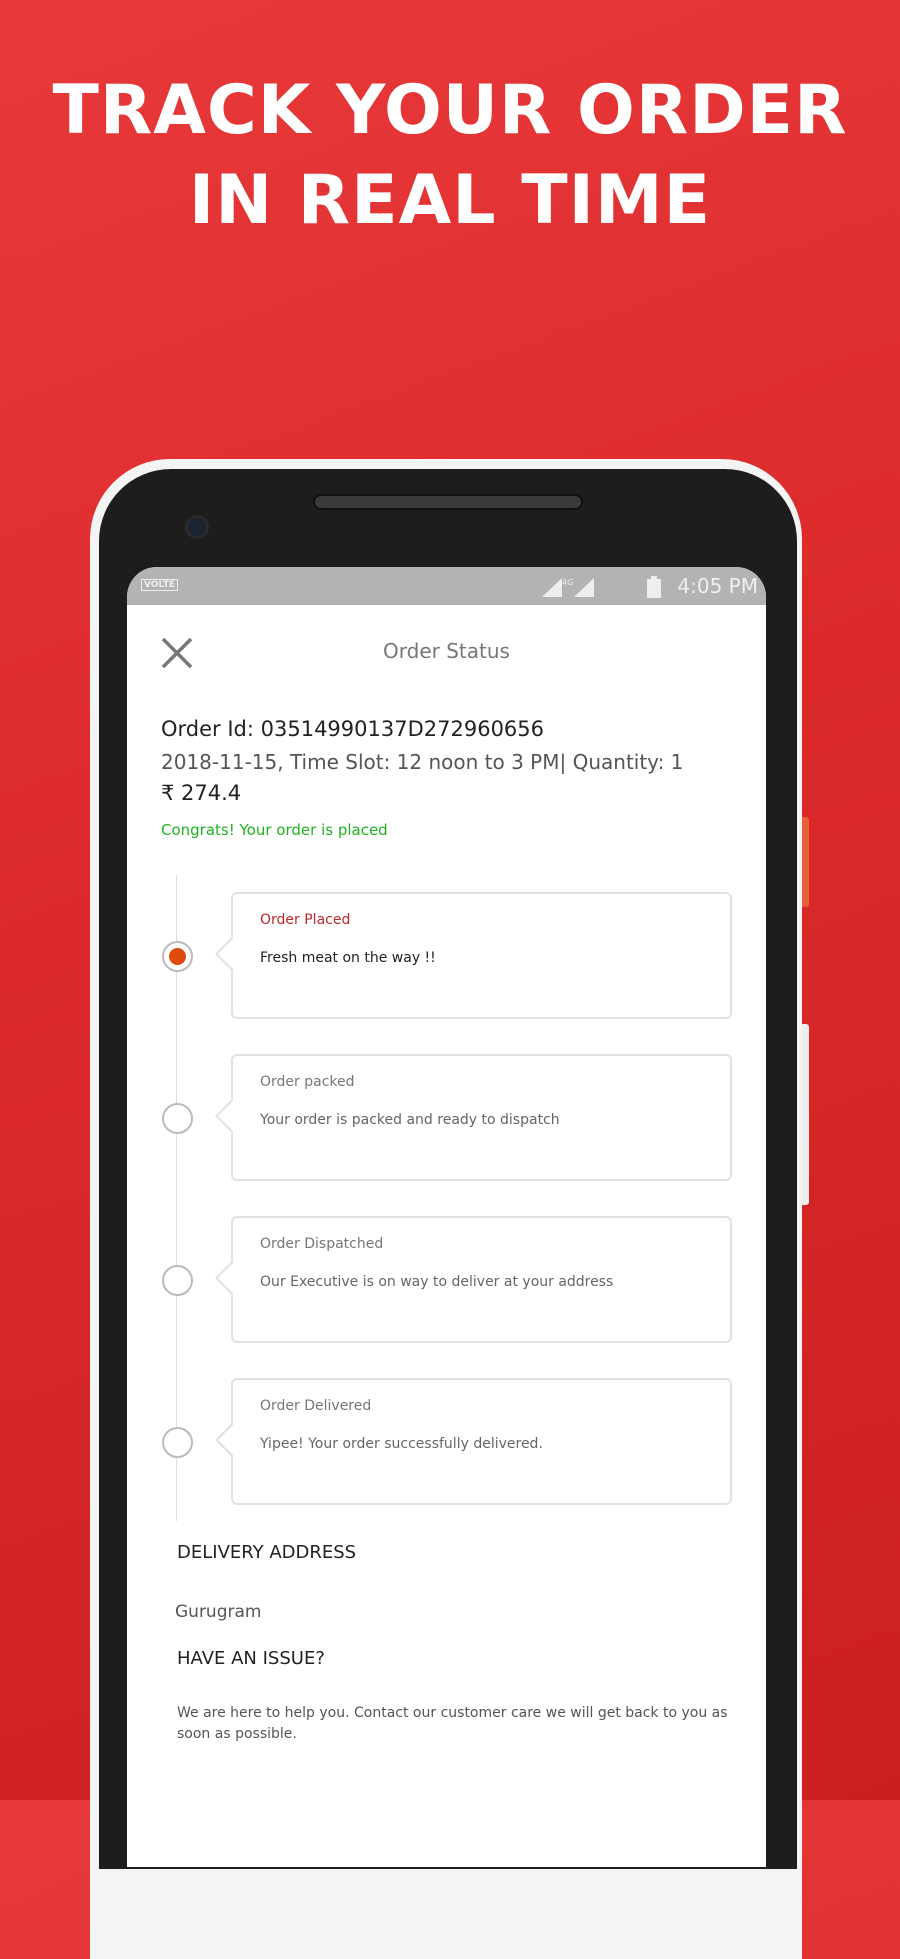  What do you see at coordinates (322, 1244) in the screenshot?
I see `step-title: Order Dispatched` at bounding box center [322, 1244].